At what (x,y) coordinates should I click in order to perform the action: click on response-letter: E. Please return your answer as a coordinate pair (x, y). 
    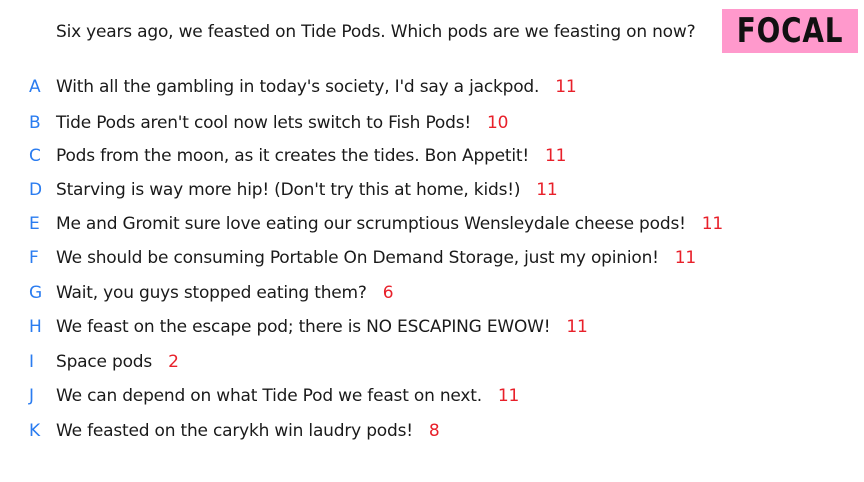
    Looking at the image, I should click on (34, 224).